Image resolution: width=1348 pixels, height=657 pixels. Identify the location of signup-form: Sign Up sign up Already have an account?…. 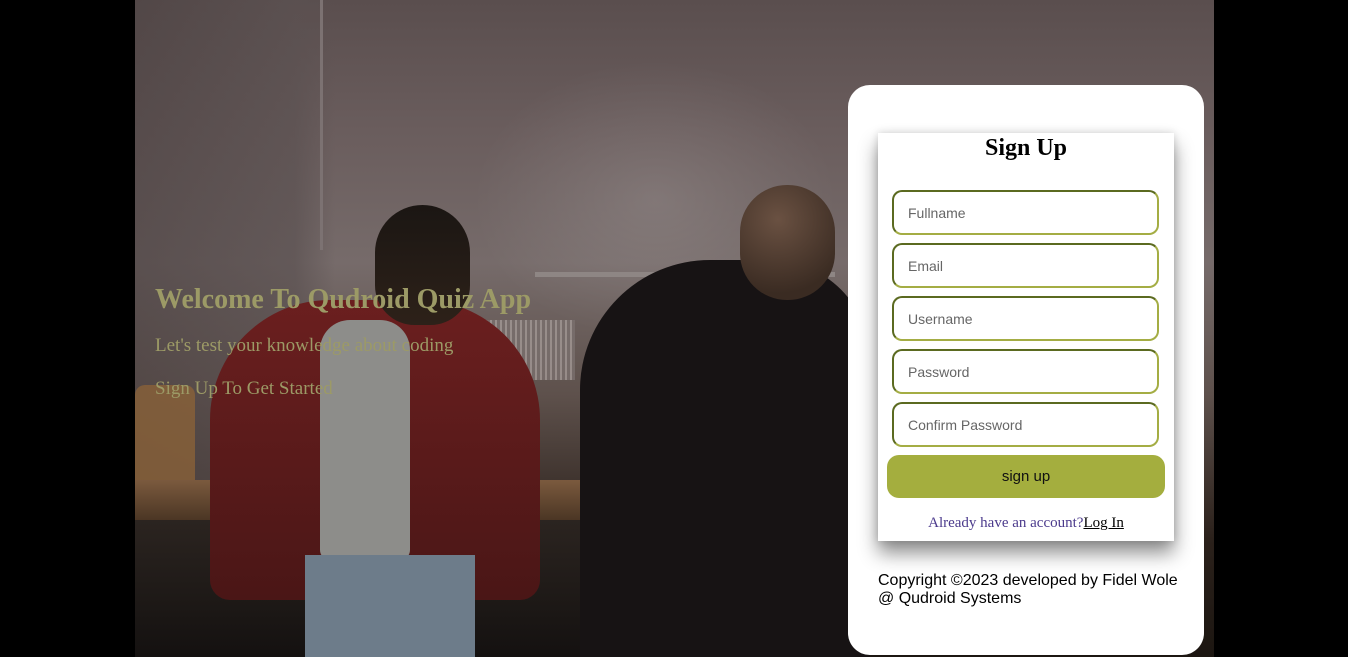
(1026, 337).